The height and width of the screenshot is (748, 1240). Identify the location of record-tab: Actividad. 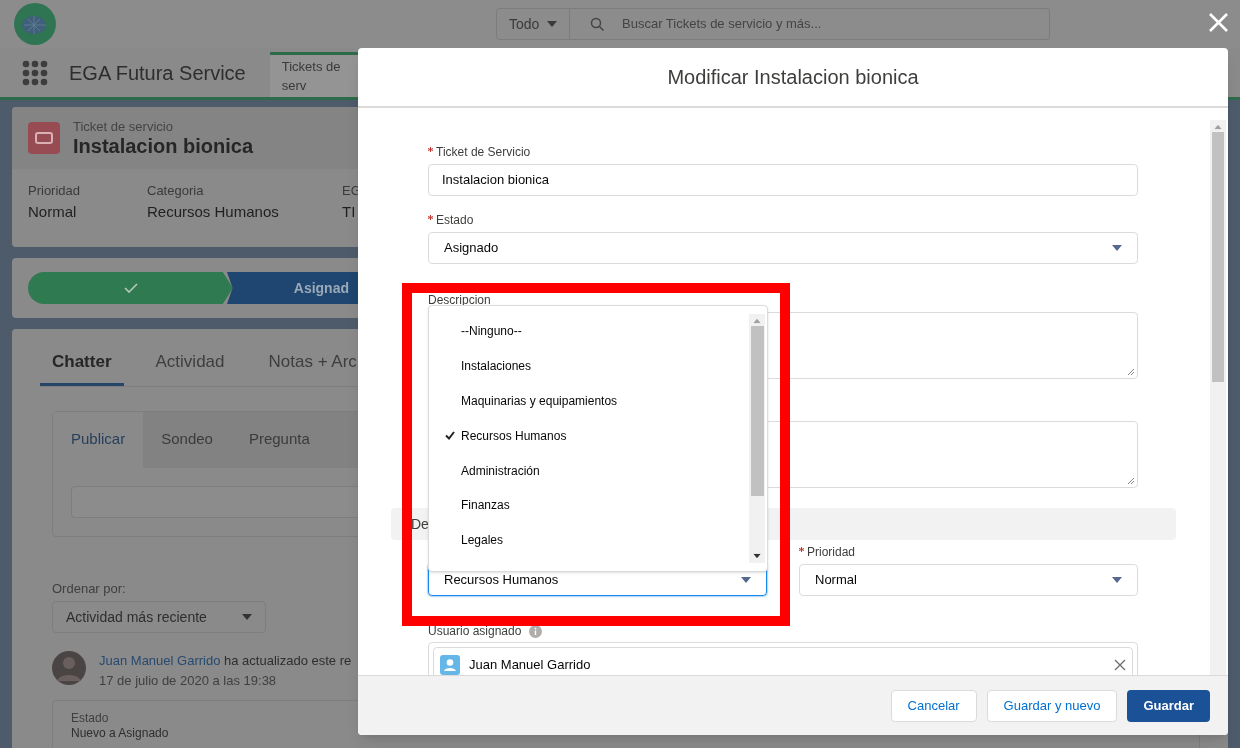
(190, 367).